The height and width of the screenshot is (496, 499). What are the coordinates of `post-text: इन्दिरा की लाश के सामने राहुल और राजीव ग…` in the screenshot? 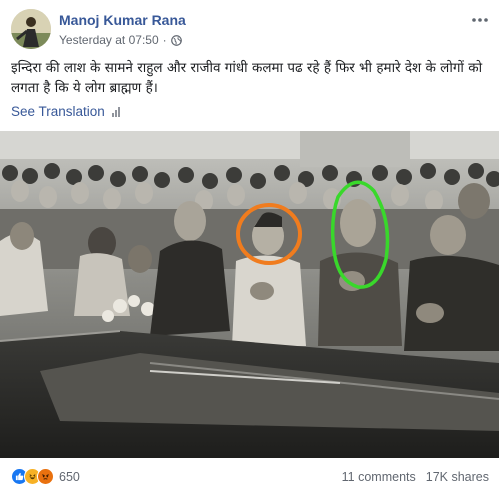 It's located at (247, 78).